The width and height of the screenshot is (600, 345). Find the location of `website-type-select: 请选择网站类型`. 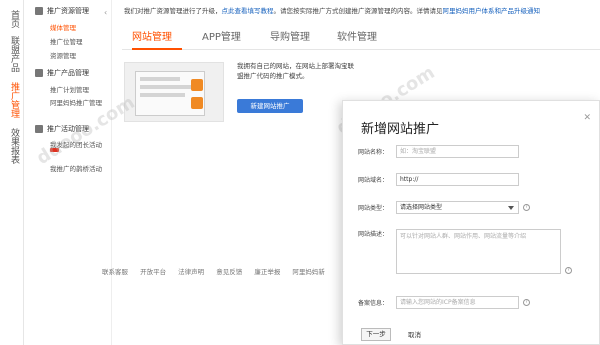

website-type-select: 请选择网站类型 is located at coordinates (457, 207).